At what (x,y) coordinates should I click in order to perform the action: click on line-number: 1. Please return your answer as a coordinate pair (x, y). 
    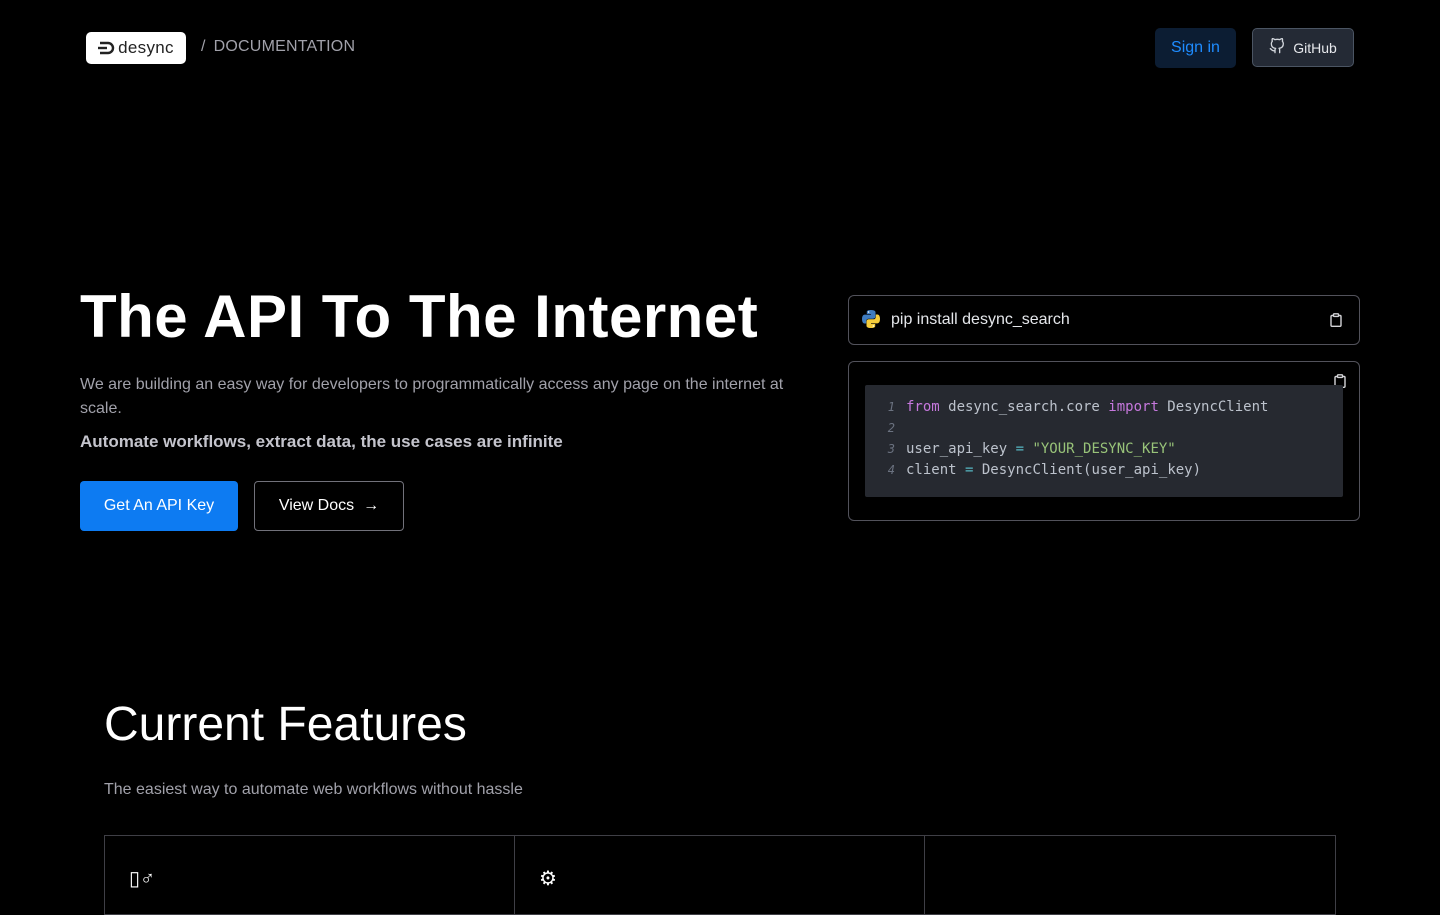
    Looking at the image, I should click on (891, 407).